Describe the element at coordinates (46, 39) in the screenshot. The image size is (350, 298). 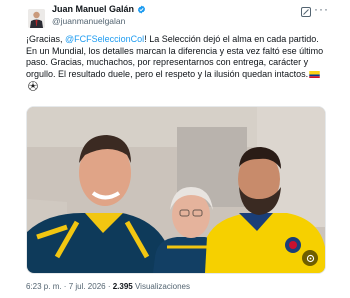
I see `text-segment: ¡Gracias,` at that location.